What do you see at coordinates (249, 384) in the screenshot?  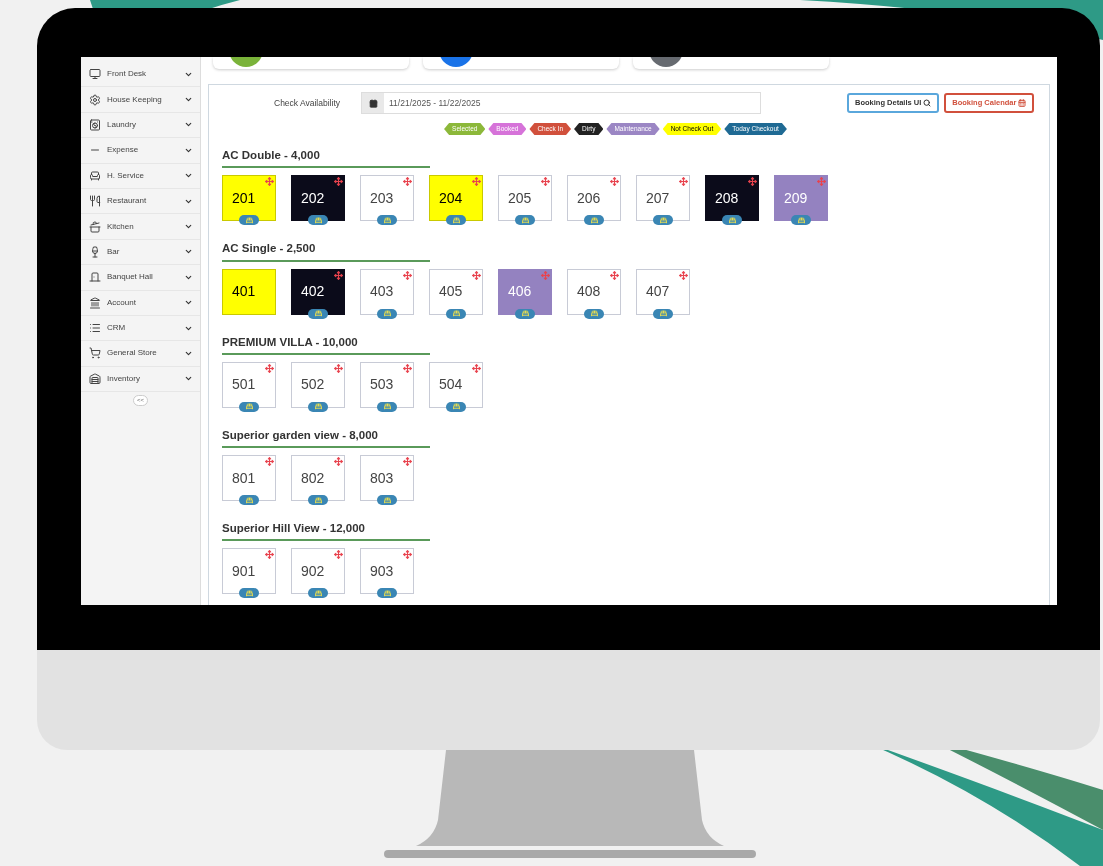 I see `room-tile: 501` at bounding box center [249, 384].